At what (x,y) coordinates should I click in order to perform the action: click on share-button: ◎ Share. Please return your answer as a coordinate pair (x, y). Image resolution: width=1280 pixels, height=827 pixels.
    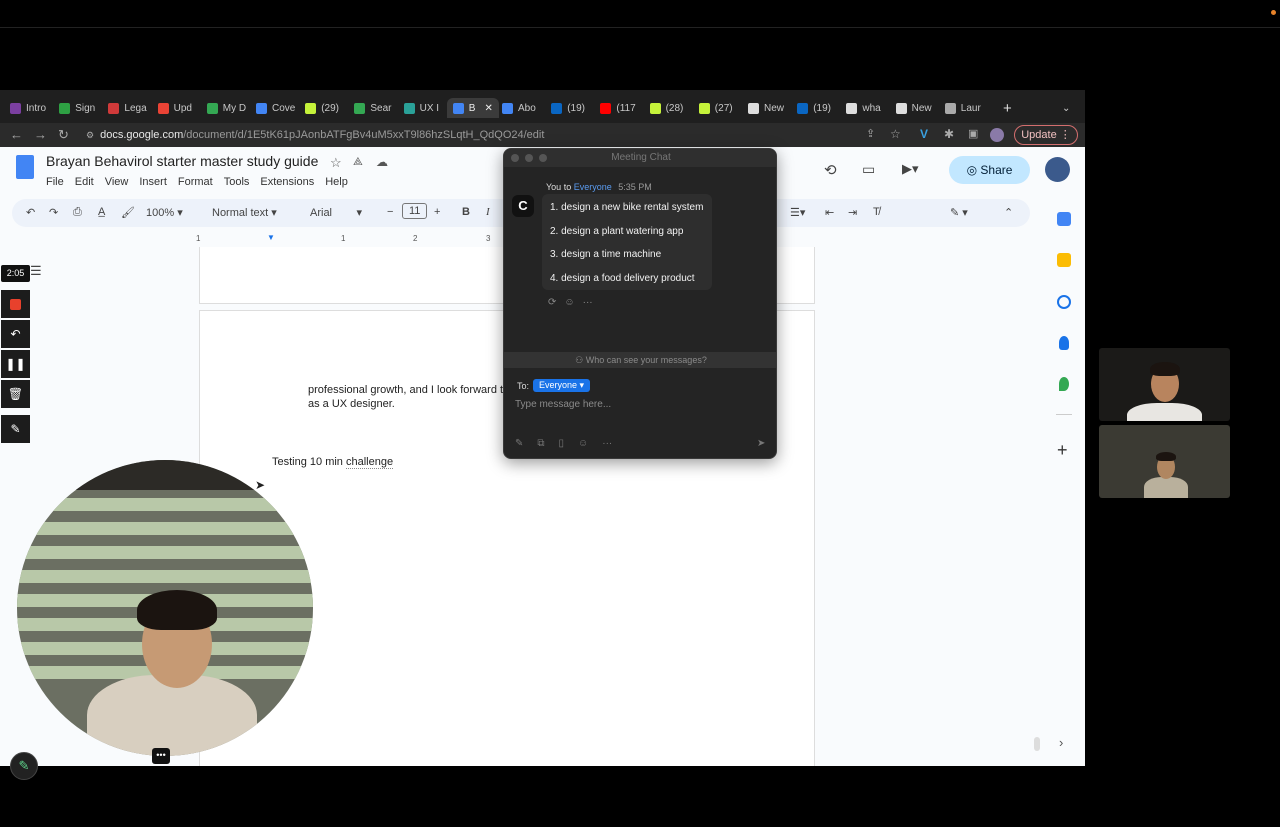
    Looking at the image, I should click on (989, 170).